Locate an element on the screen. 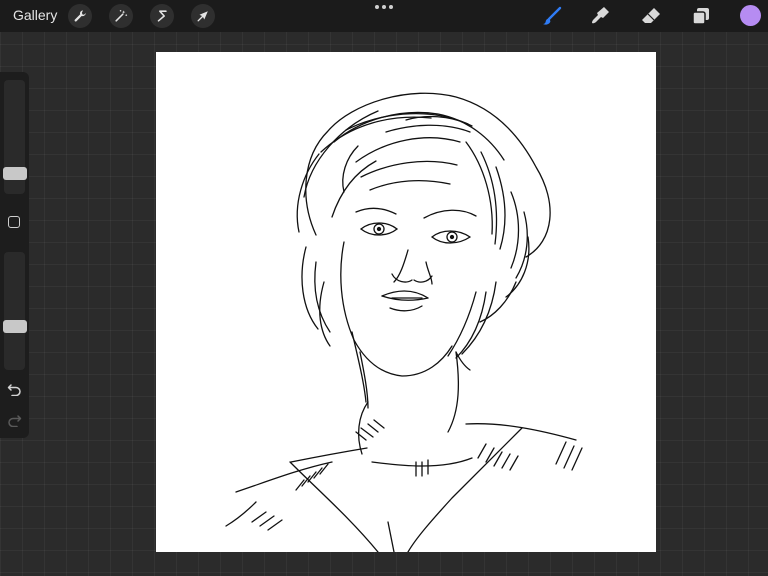 The image size is (768, 576). layers-button is located at coordinates (701, 16).